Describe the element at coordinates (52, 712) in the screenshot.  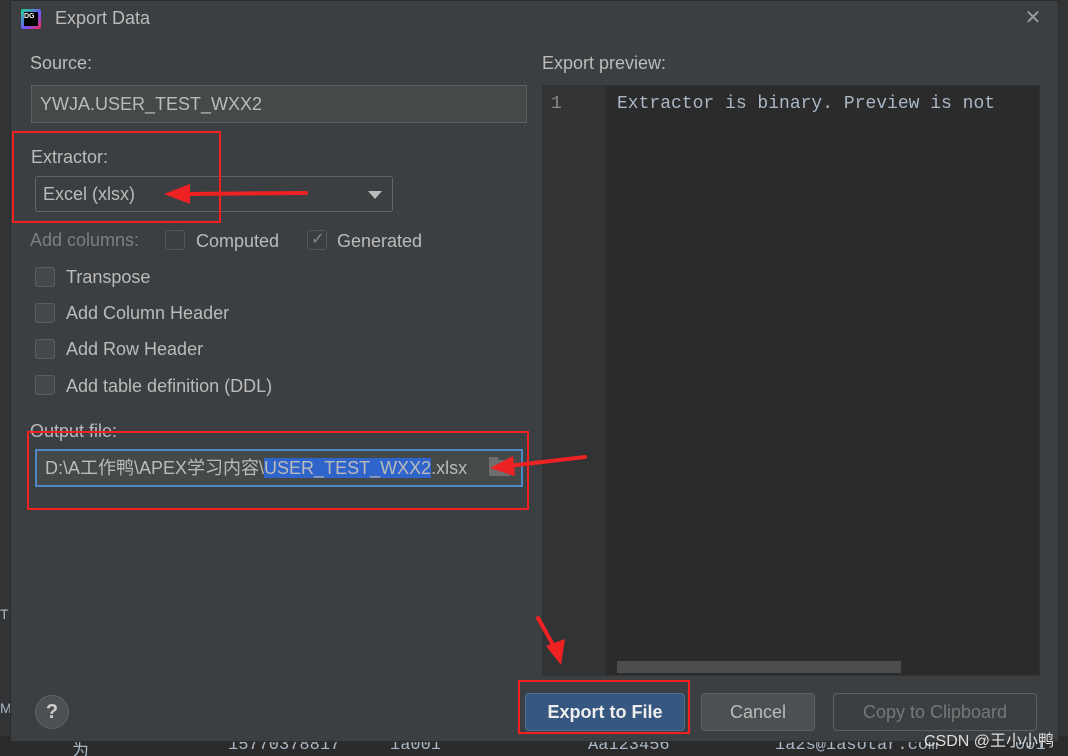
I see `help-button: ?` at that location.